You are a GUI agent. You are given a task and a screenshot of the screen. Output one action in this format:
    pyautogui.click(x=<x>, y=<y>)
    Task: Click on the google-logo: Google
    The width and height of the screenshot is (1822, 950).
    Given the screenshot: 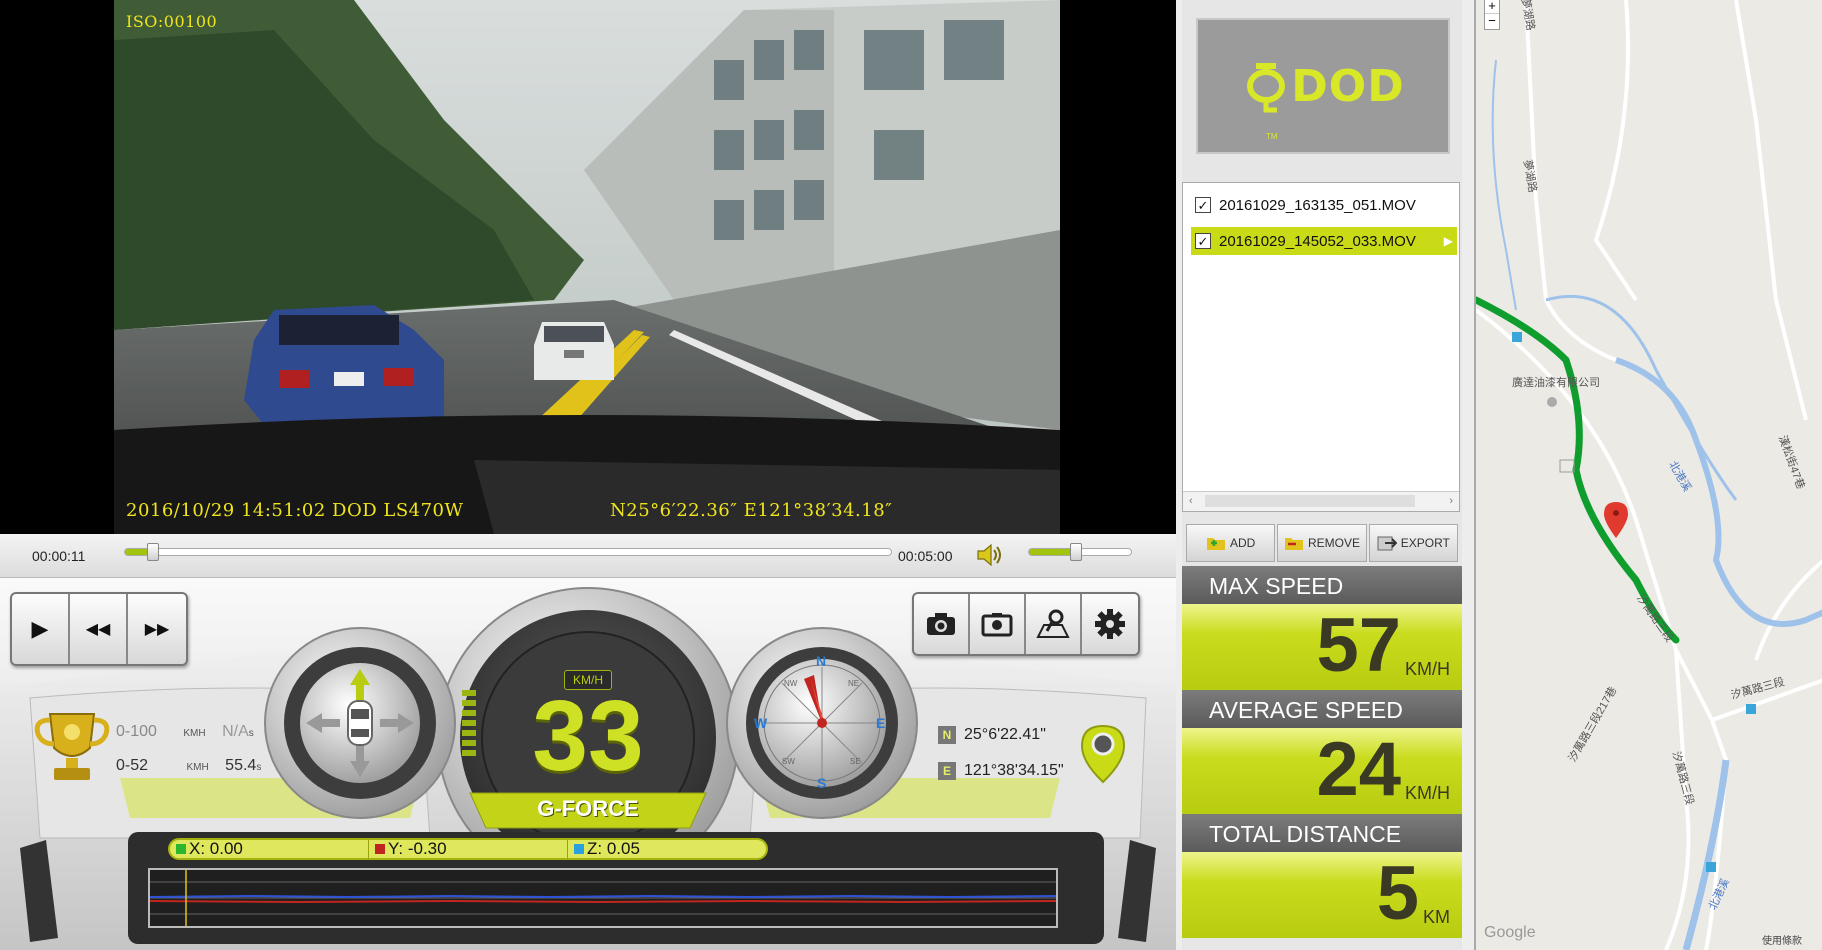 What is the action you would take?
    pyautogui.click(x=1510, y=932)
    